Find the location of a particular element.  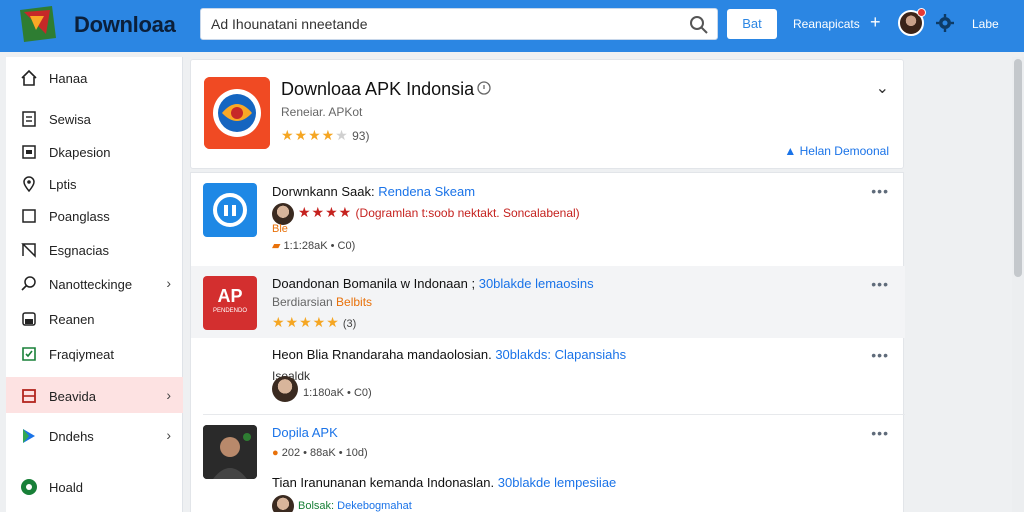

brand-title: Downloaa is located at coordinates (125, 25).